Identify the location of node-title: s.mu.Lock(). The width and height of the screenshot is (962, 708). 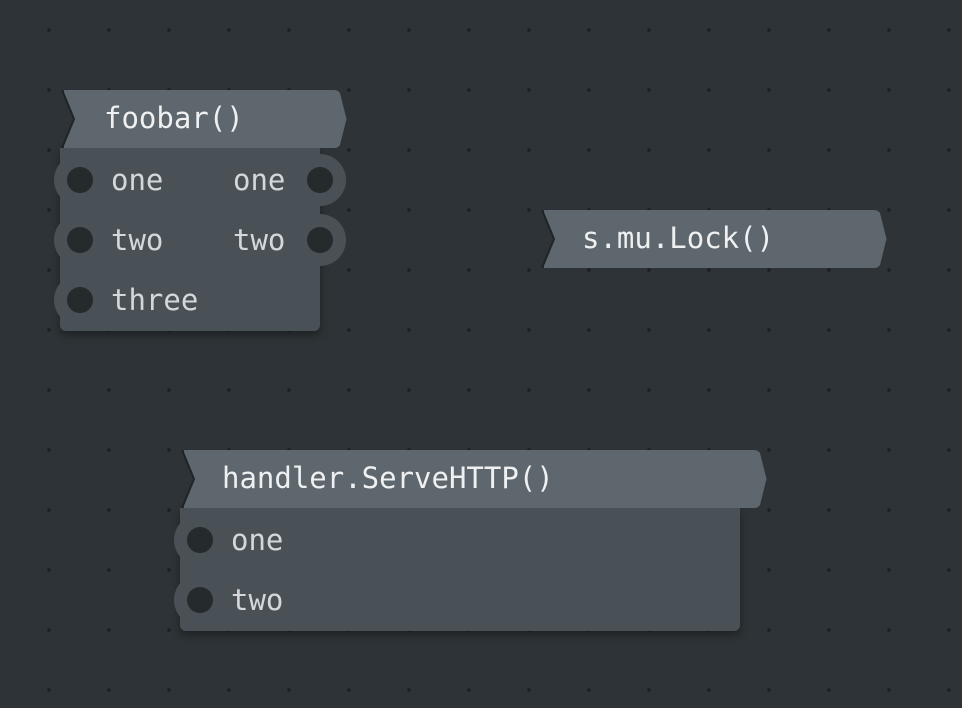
(678, 238).